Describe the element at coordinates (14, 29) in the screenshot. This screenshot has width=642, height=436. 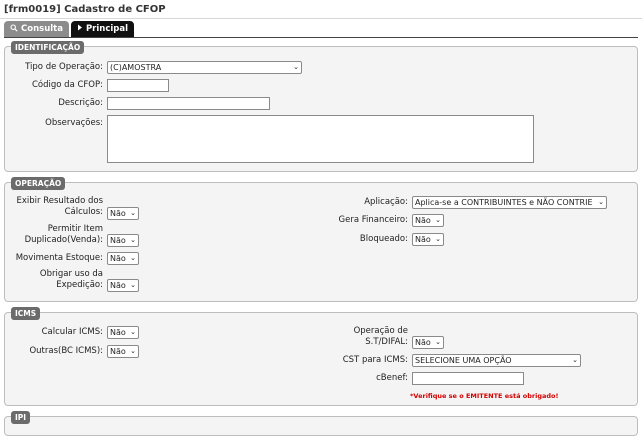
I see `search-icon` at that location.